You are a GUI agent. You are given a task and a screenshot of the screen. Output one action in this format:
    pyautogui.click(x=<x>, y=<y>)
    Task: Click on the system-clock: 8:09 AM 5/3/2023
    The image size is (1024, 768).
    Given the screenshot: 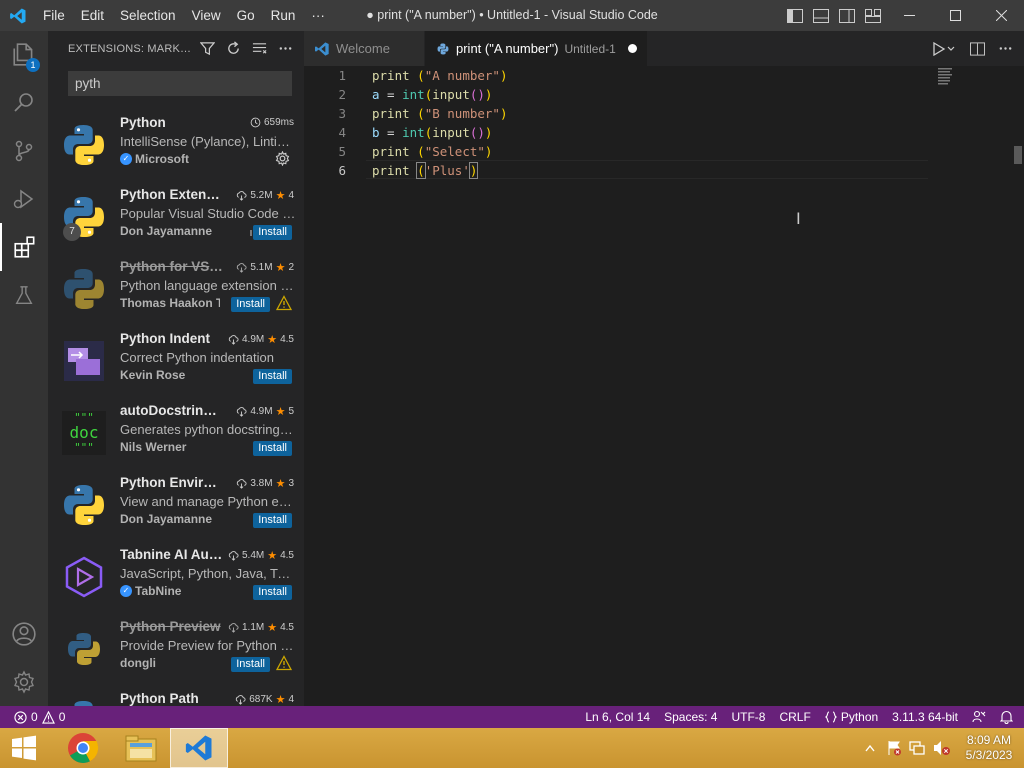 What is the action you would take?
    pyautogui.click(x=989, y=748)
    